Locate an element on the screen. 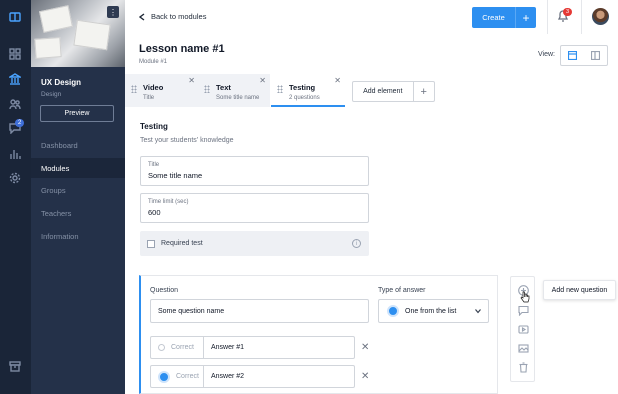 The height and width of the screenshot is (394, 618). back-link: Back to modules is located at coordinates (172, 16).